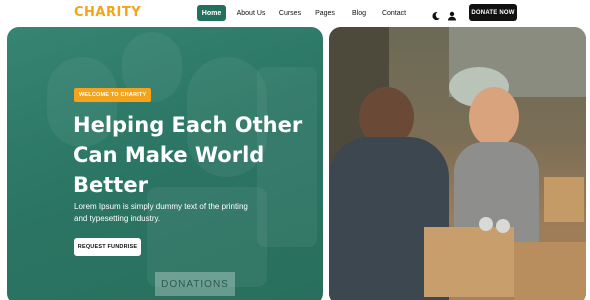 The height and width of the screenshot is (300, 590). Describe the element at coordinates (290, 13) in the screenshot. I see `nav-curses: Curses` at that location.